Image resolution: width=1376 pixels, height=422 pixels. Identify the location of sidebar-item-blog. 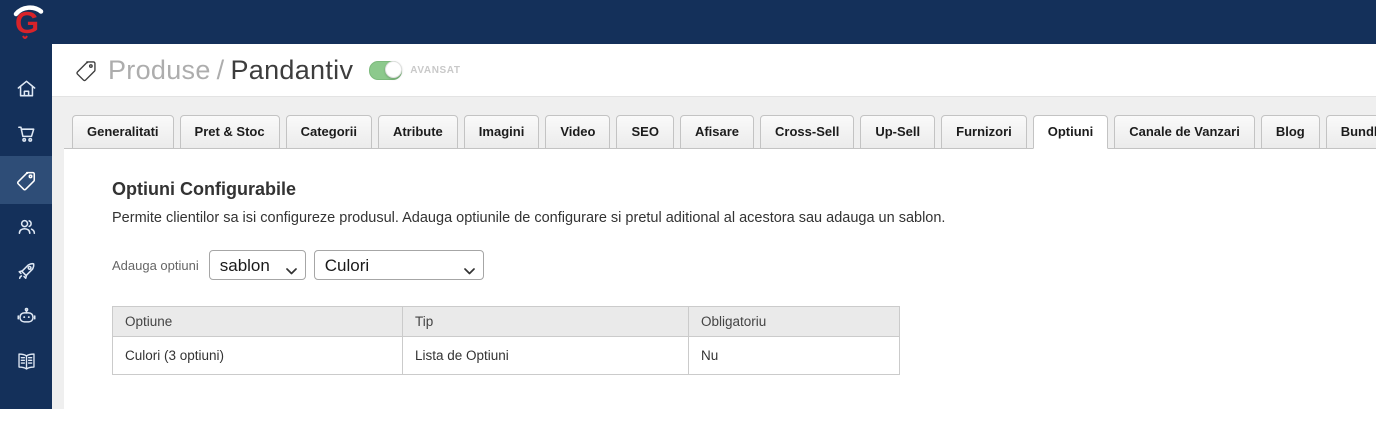
(26, 361).